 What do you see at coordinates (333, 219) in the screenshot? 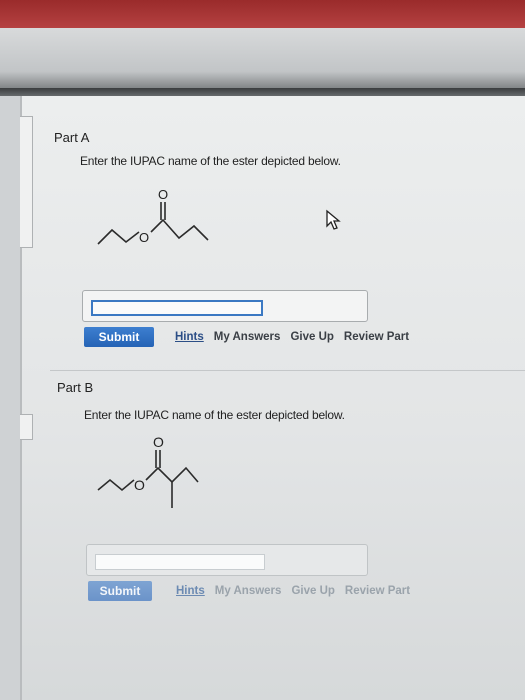
I see `mouse-cursor-icon` at bounding box center [333, 219].